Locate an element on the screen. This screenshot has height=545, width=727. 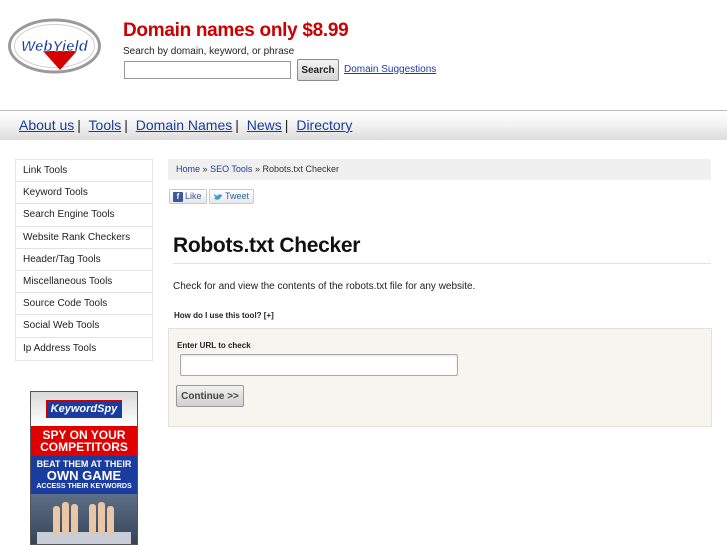
sidebar-item-search-engine-tools: Search Engine Tools is located at coordinates (84, 215).